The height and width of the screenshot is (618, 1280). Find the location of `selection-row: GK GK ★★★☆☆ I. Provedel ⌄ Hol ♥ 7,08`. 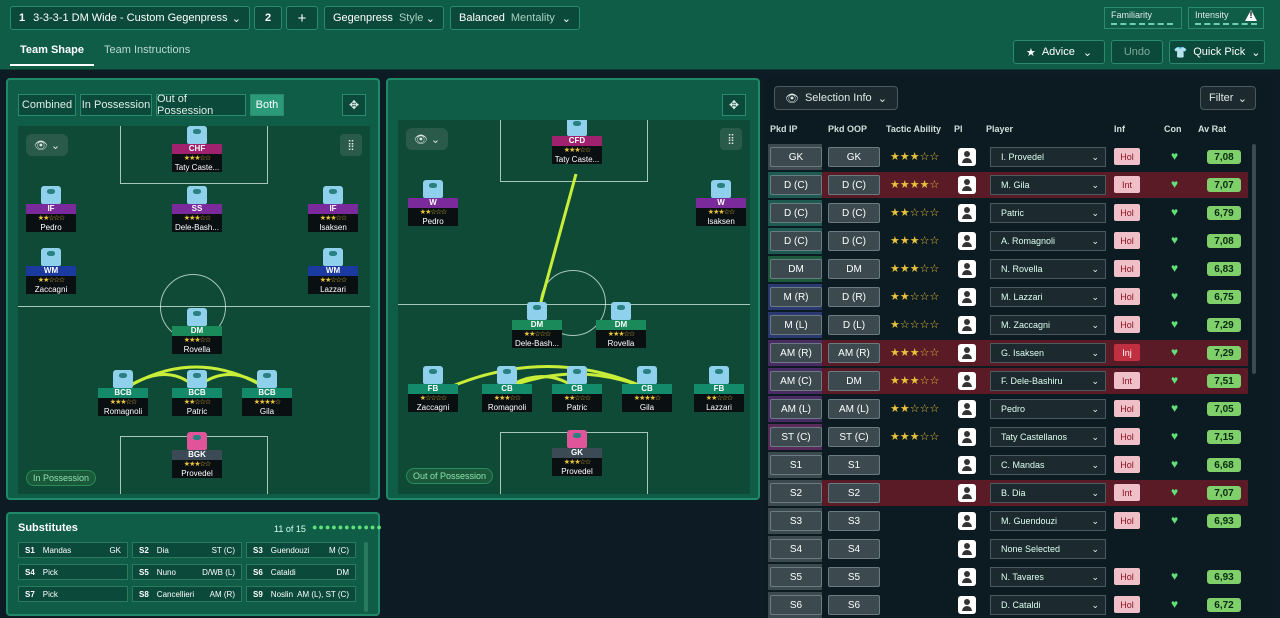

selection-row: GK GK ★★★☆☆ I. Provedel ⌄ Hol ♥ 7,08 is located at coordinates (1008, 157).